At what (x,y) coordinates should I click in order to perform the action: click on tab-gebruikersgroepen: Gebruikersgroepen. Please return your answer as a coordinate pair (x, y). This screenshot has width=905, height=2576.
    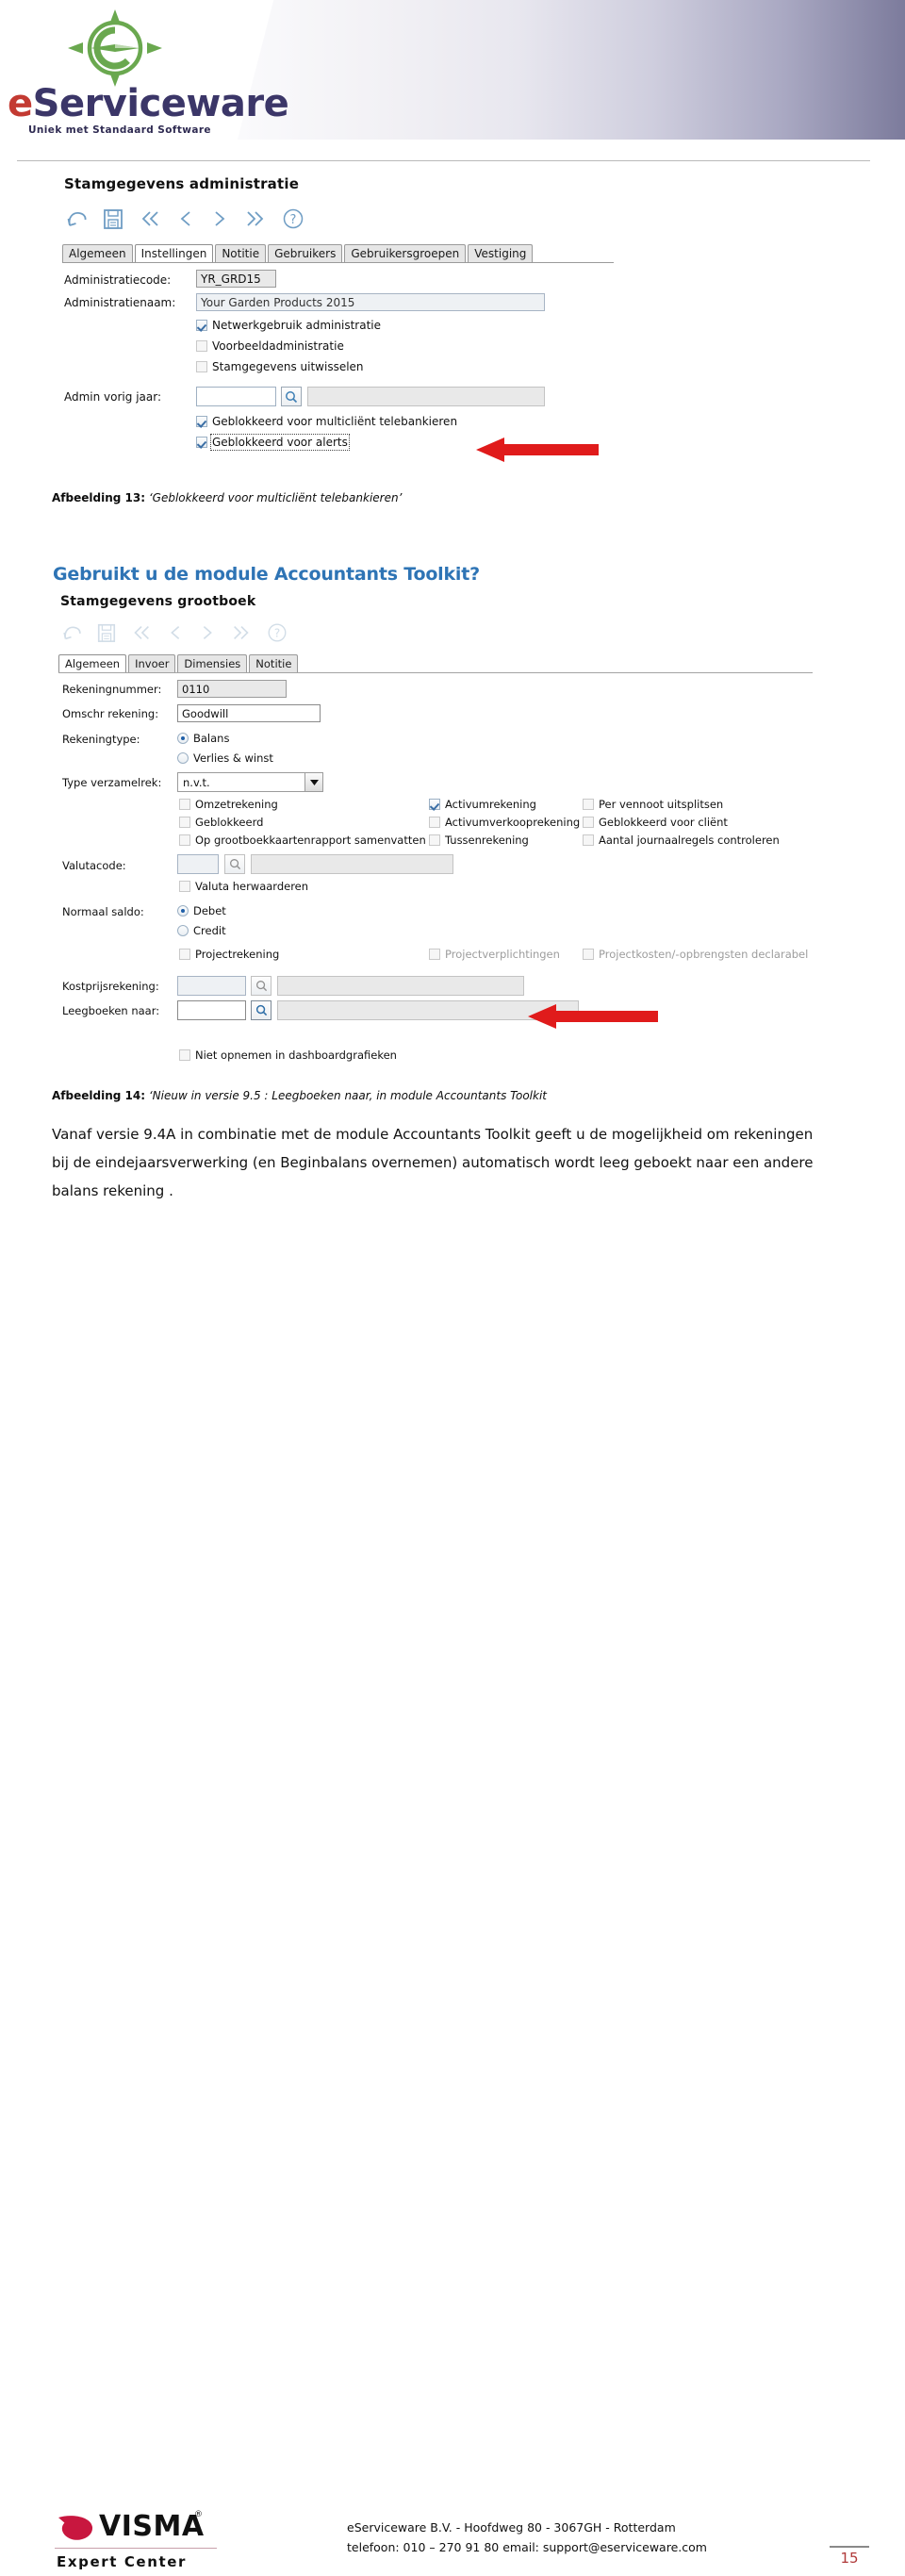
    Looking at the image, I should click on (405, 253).